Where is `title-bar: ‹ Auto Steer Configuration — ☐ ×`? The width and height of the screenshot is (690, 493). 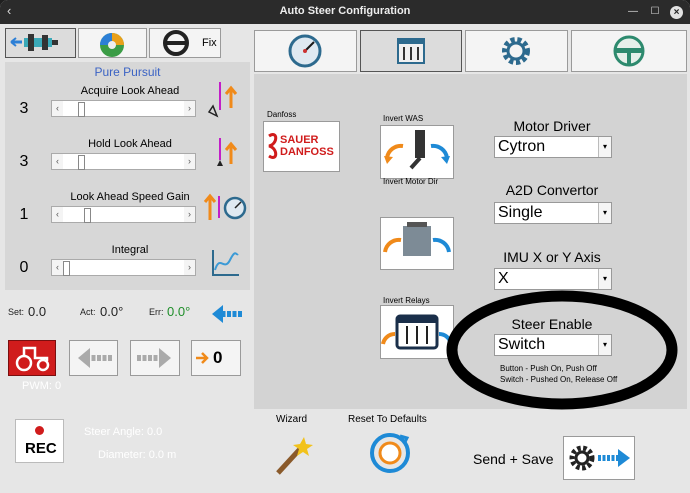 title-bar: ‹ Auto Steer Configuration — ☐ × is located at coordinates (345, 12).